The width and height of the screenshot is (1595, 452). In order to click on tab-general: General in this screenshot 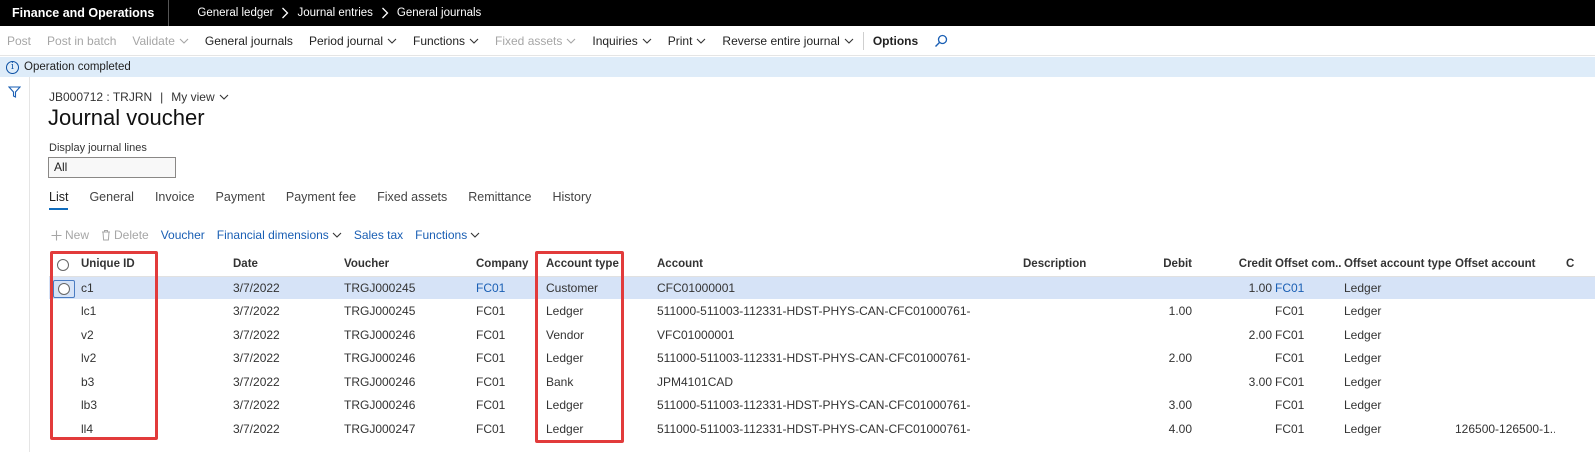, I will do `click(111, 200)`.